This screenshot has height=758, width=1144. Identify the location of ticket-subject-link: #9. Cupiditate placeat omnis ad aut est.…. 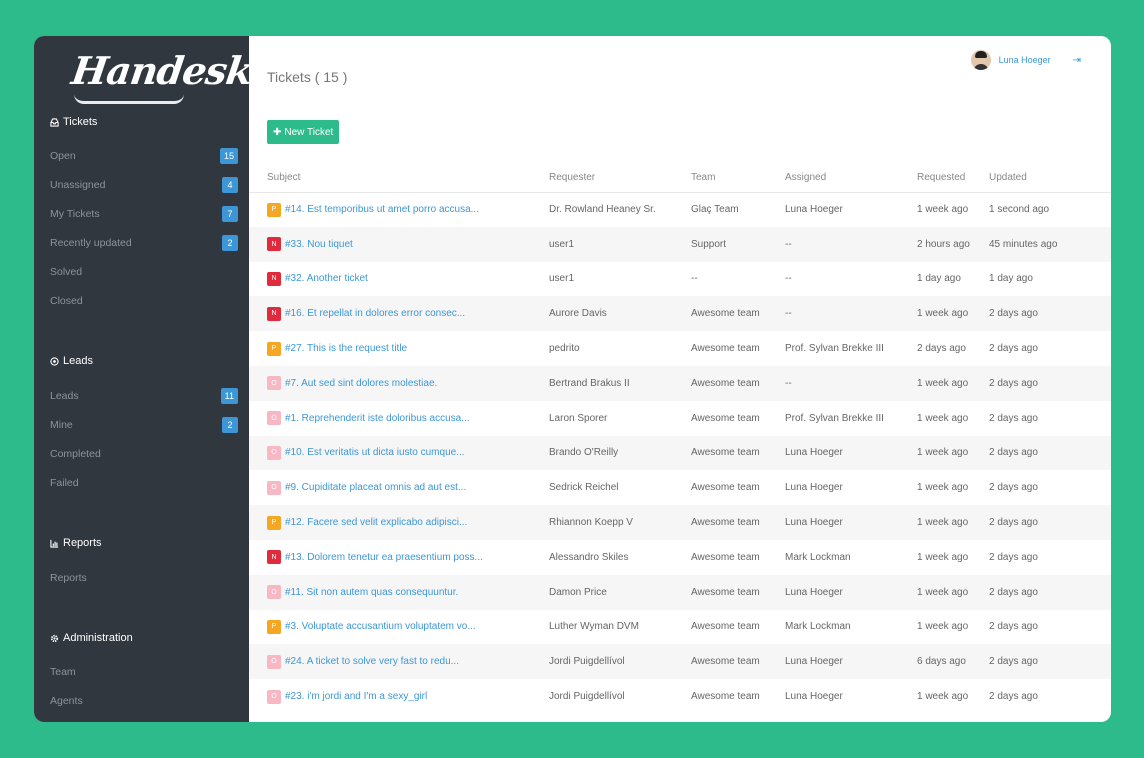
(375, 487).